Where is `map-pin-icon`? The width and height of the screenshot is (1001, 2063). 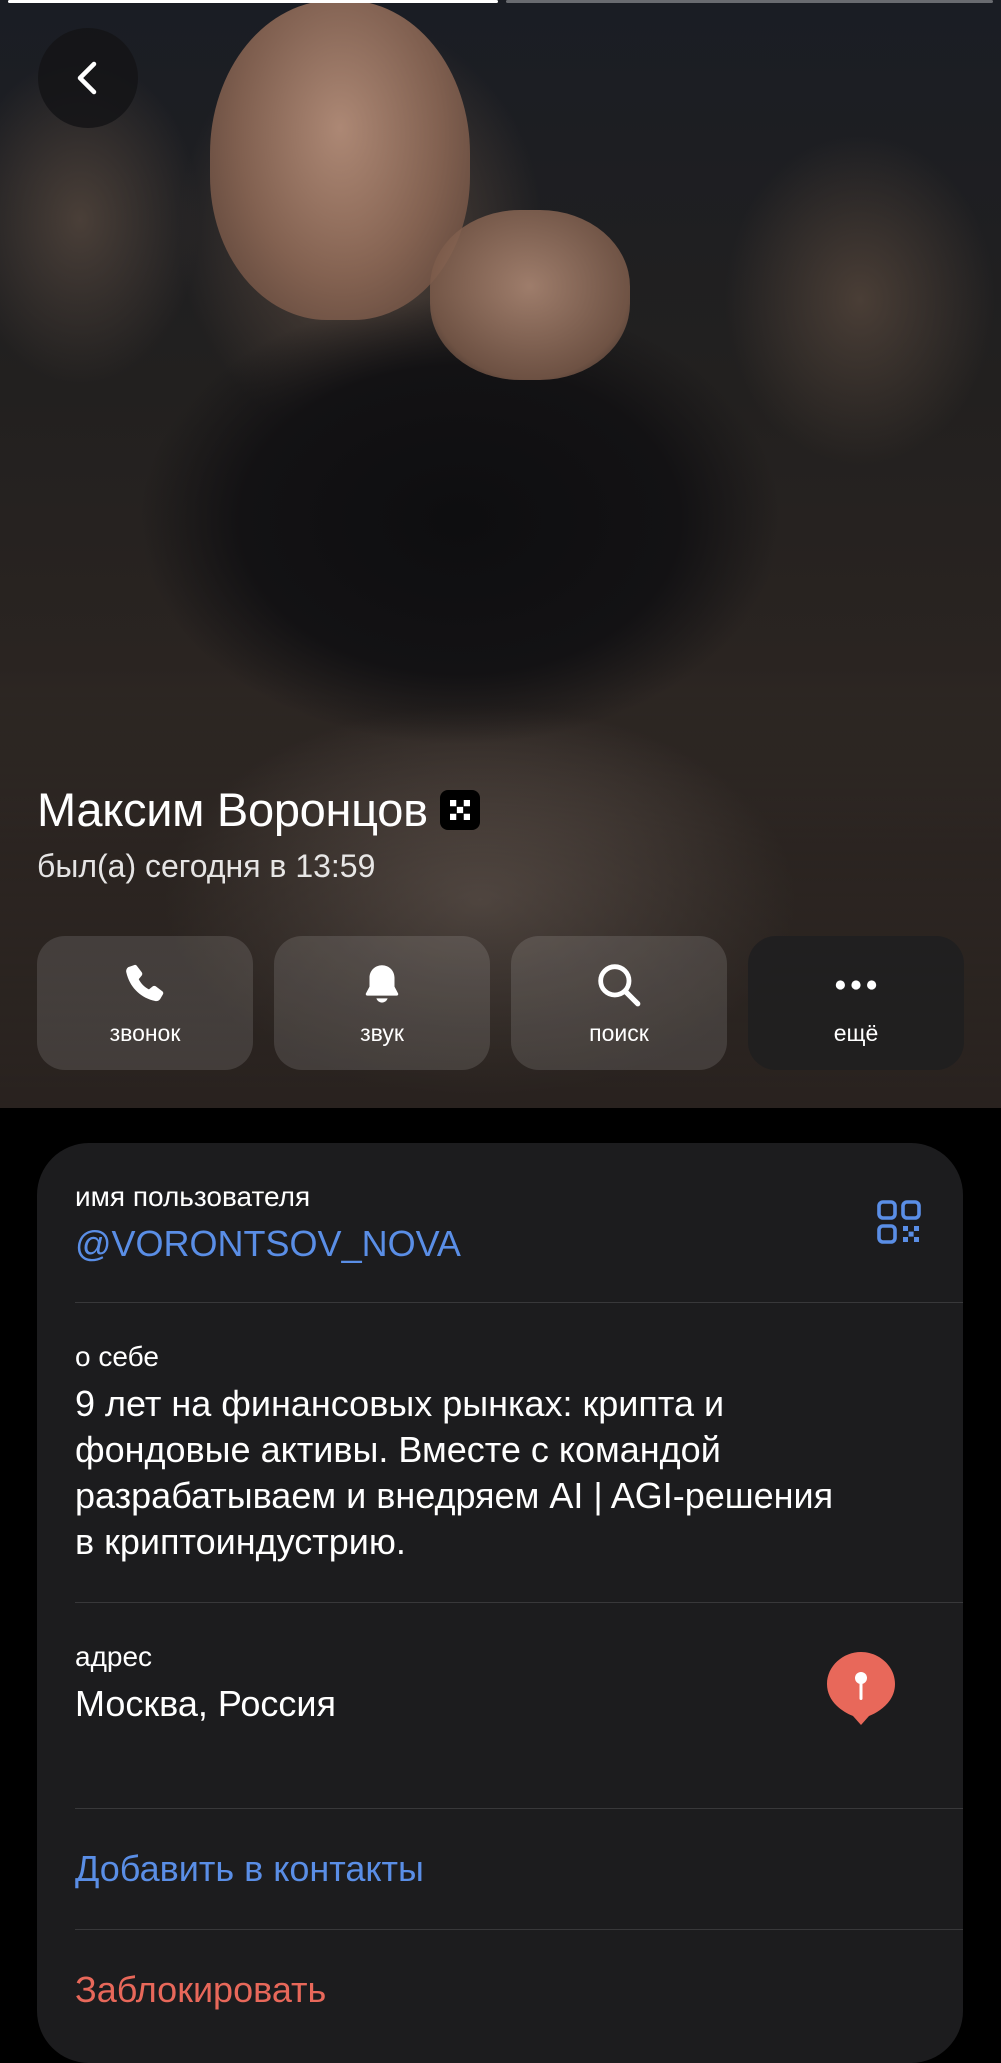
map-pin-icon is located at coordinates (861, 1688).